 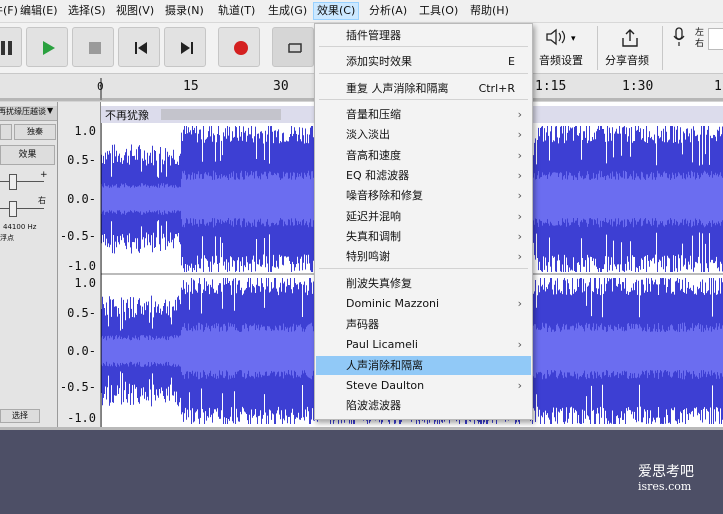 I want to click on menu-item-label: 人声消除和隔离, so click(x=384, y=365).